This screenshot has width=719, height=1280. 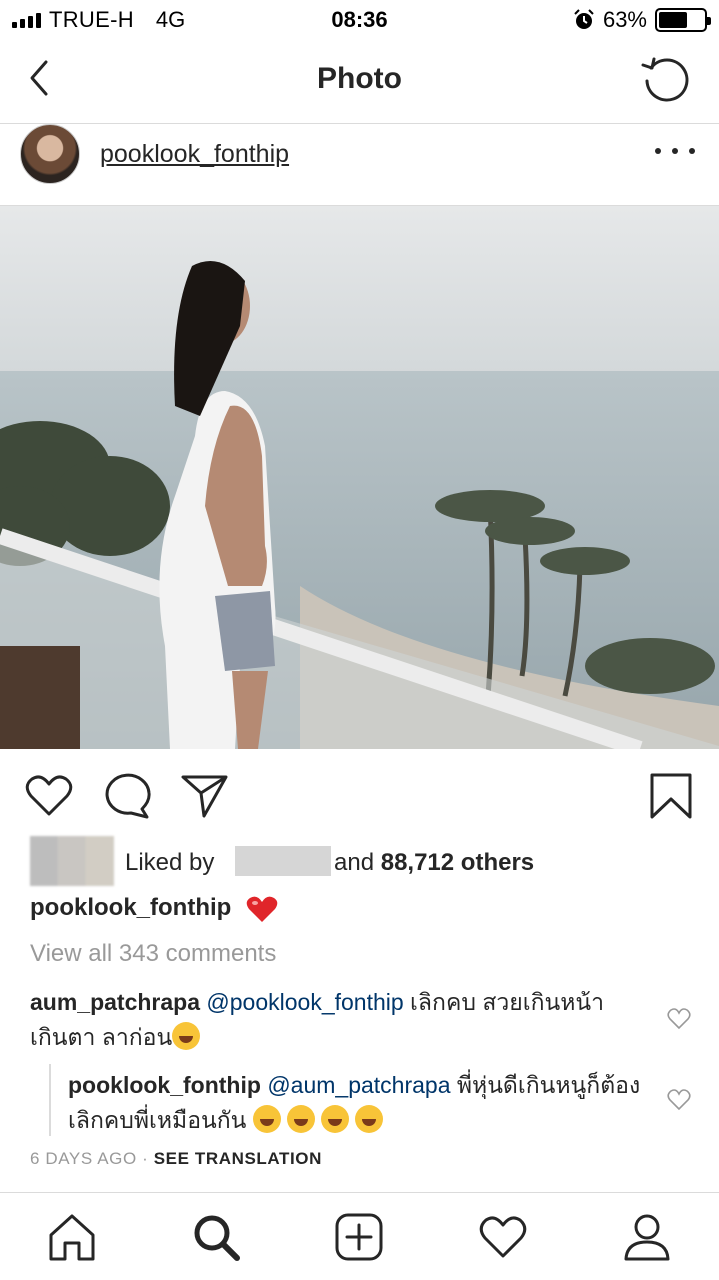 I want to click on comment-mention: @pooklook_fonthip, so click(x=304, y=1002).